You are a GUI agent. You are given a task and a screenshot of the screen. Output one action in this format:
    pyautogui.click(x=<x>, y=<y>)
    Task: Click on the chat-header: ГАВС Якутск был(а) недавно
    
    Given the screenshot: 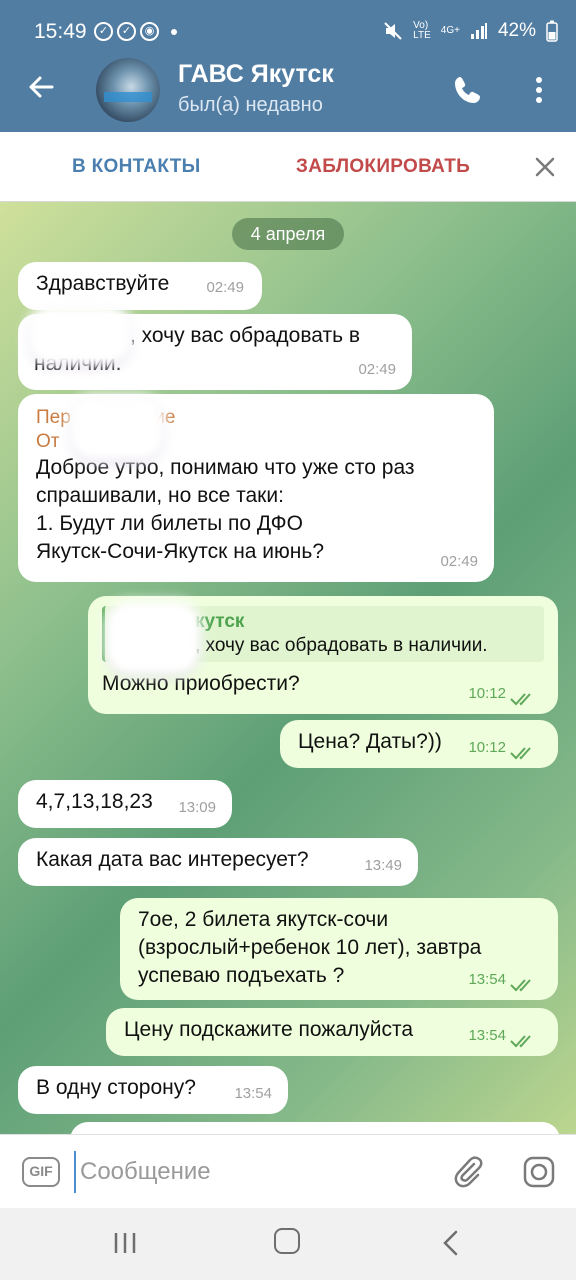 What is the action you would take?
    pyautogui.click(x=288, y=90)
    